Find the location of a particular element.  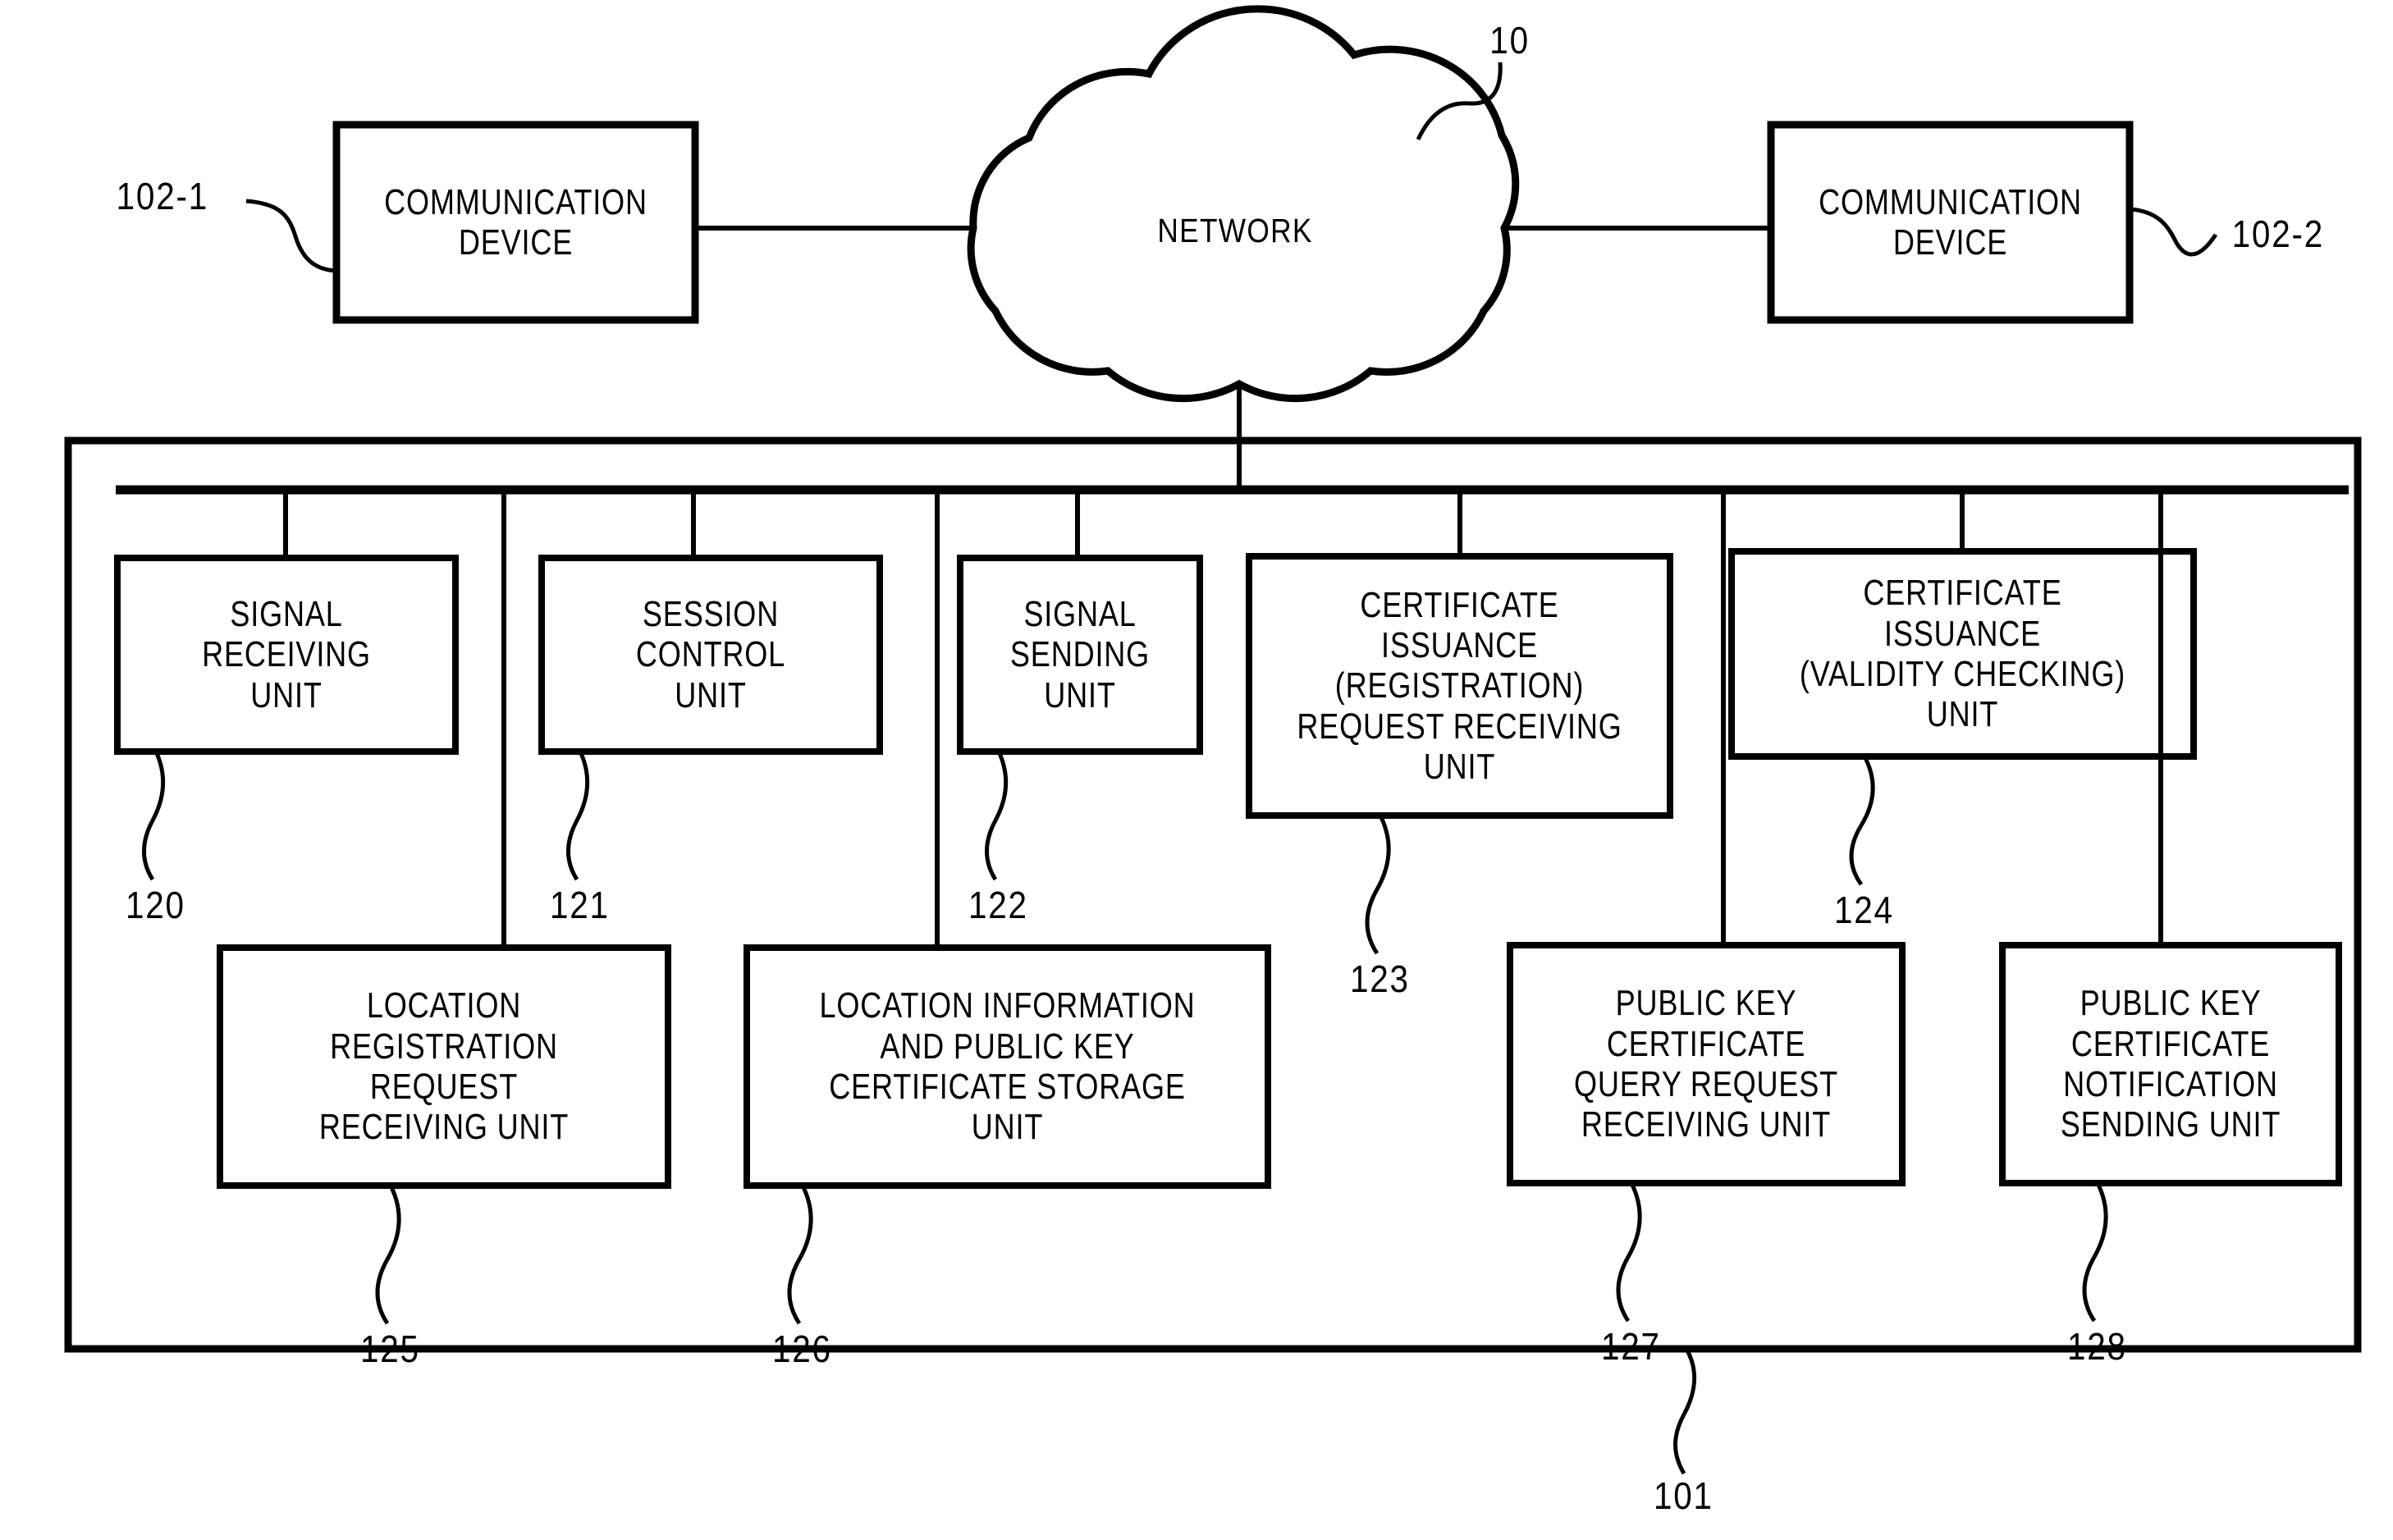

network-label: NETWORK is located at coordinates (1235, 230).